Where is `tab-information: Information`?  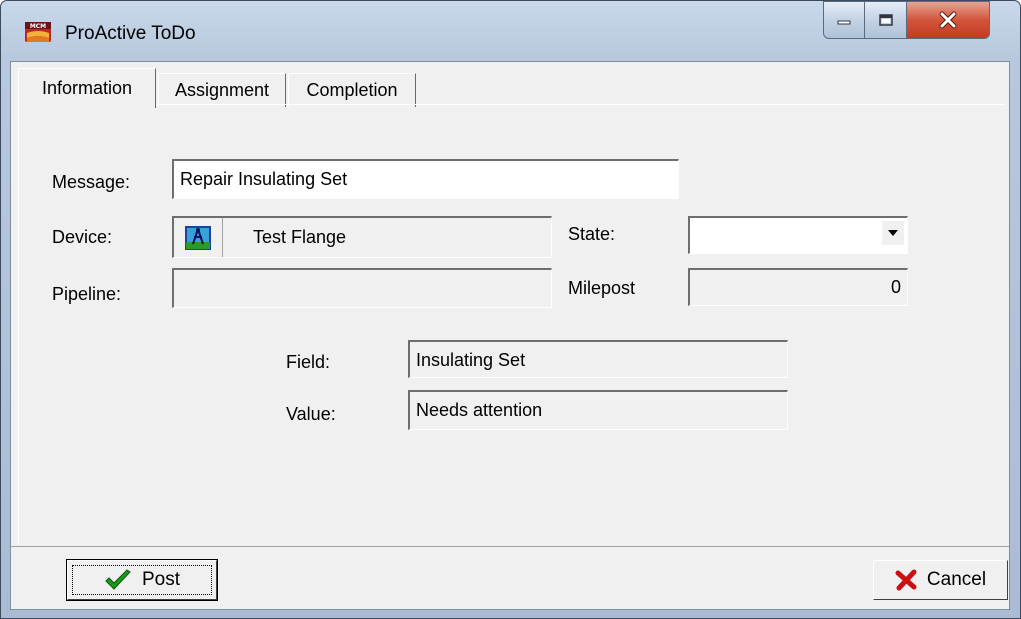 tab-information: Information is located at coordinates (87, 88).